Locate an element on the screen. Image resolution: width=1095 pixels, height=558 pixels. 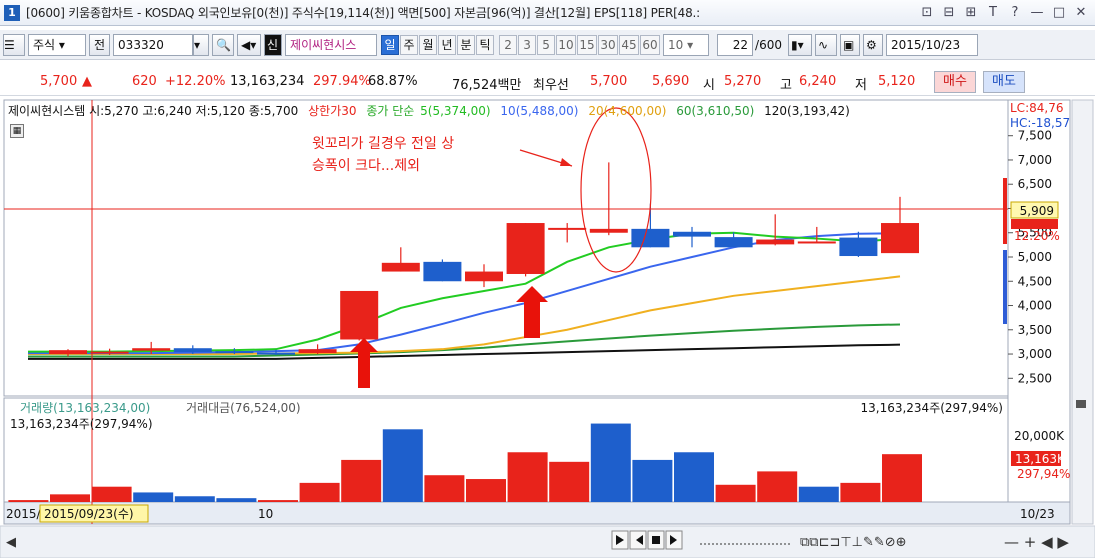
volume-ratio: 297.94% is located at coordinates (342, 81).